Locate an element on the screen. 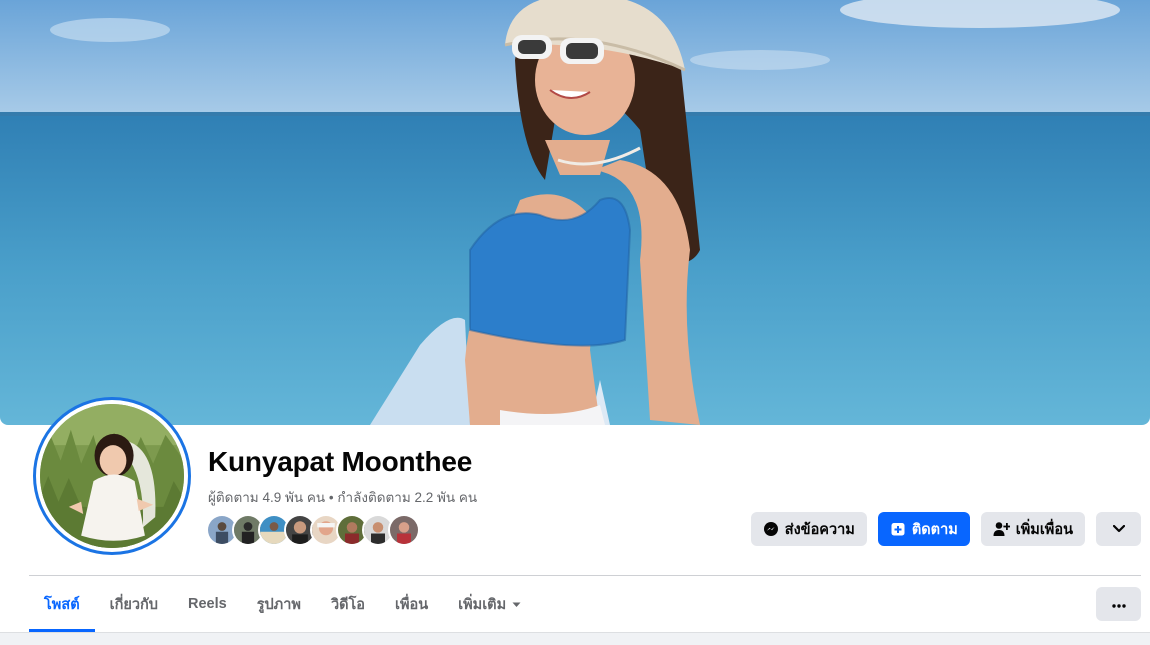 This screenshot has height=645, width=1150. profile-avatar-image is located at coordinates (112, 476).